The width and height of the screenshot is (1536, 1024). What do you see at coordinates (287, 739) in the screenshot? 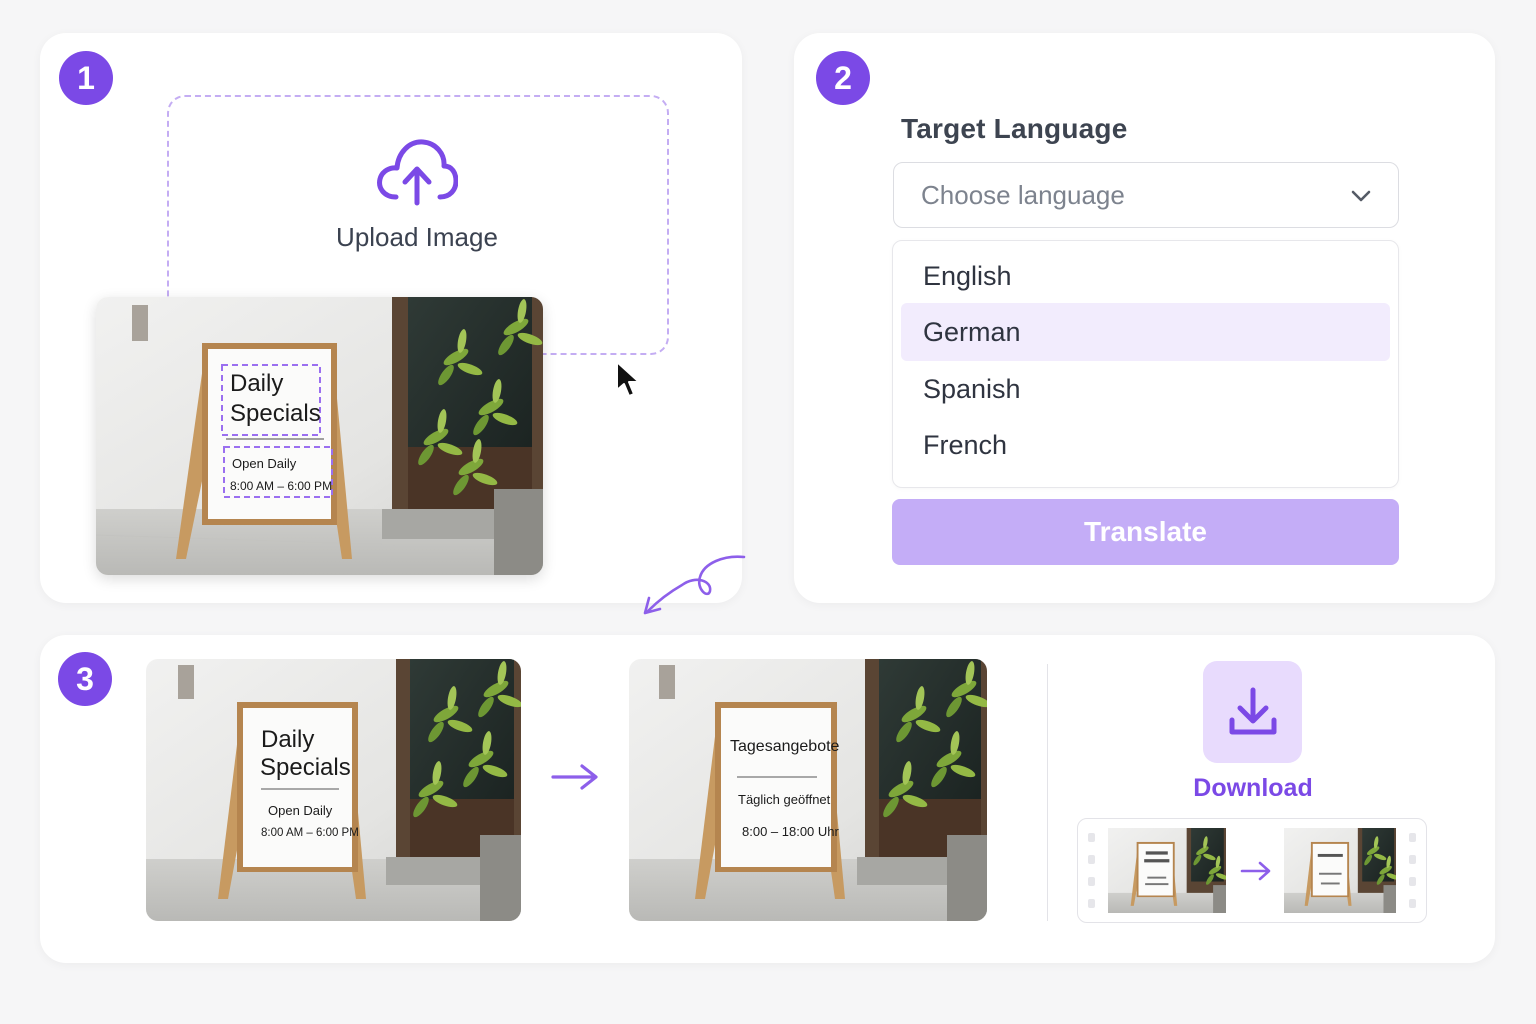
I see `original-sign-title-1: Daily` at bounding box center [287, 739].